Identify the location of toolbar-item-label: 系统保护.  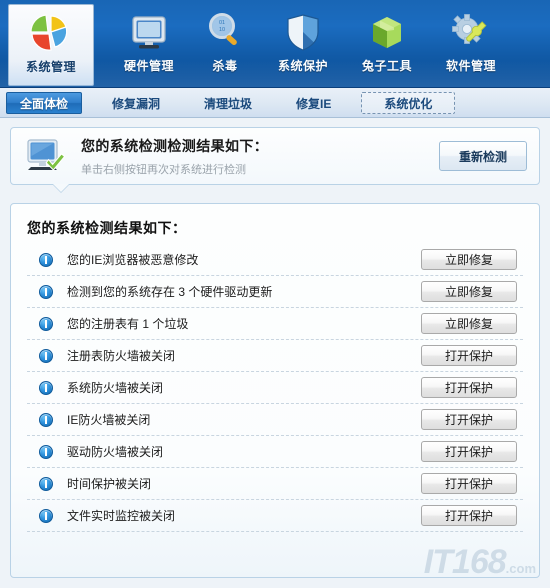
(302, 66).